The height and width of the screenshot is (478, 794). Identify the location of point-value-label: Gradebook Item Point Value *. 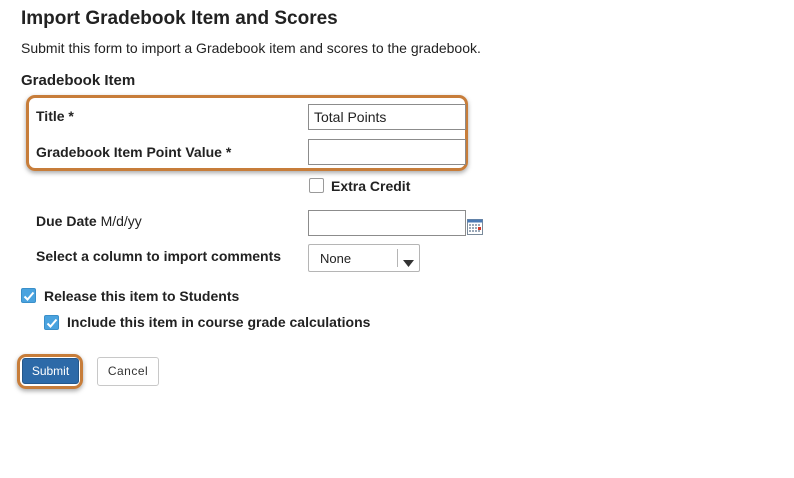
(134, 152).